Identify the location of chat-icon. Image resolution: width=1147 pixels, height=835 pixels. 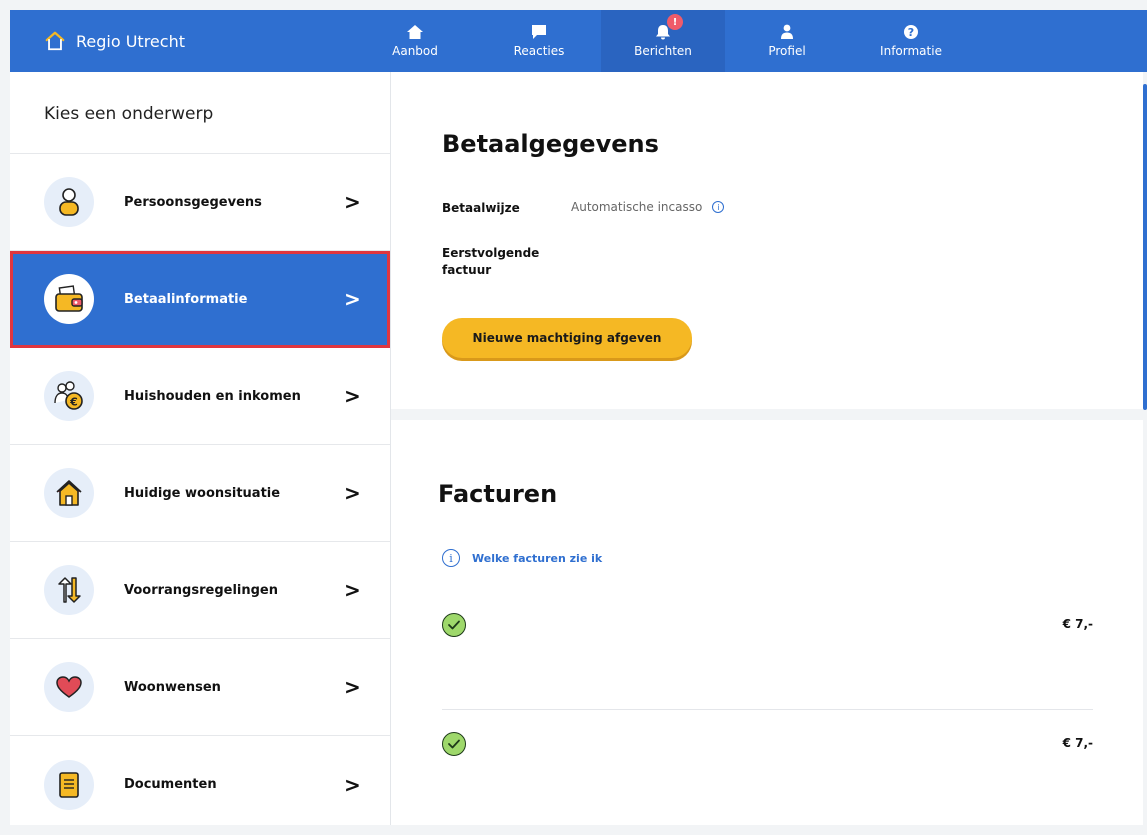
(539, 32).